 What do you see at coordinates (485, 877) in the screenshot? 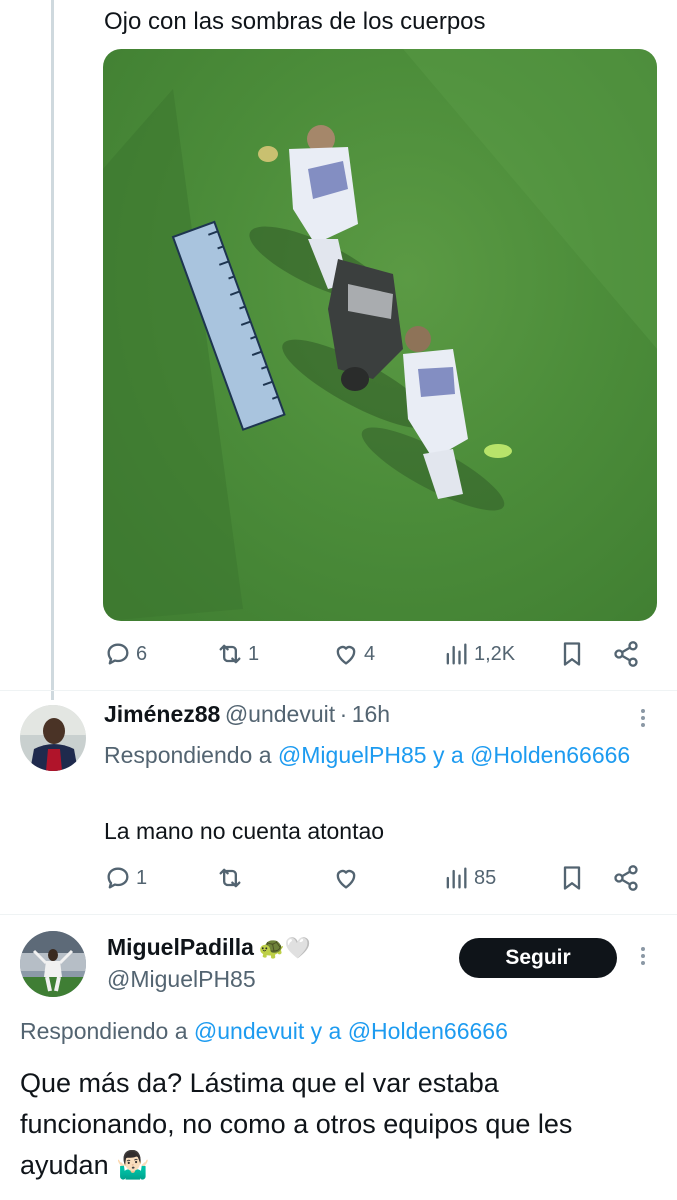
I see `views-count: 85` at bounding box center [485, 877].